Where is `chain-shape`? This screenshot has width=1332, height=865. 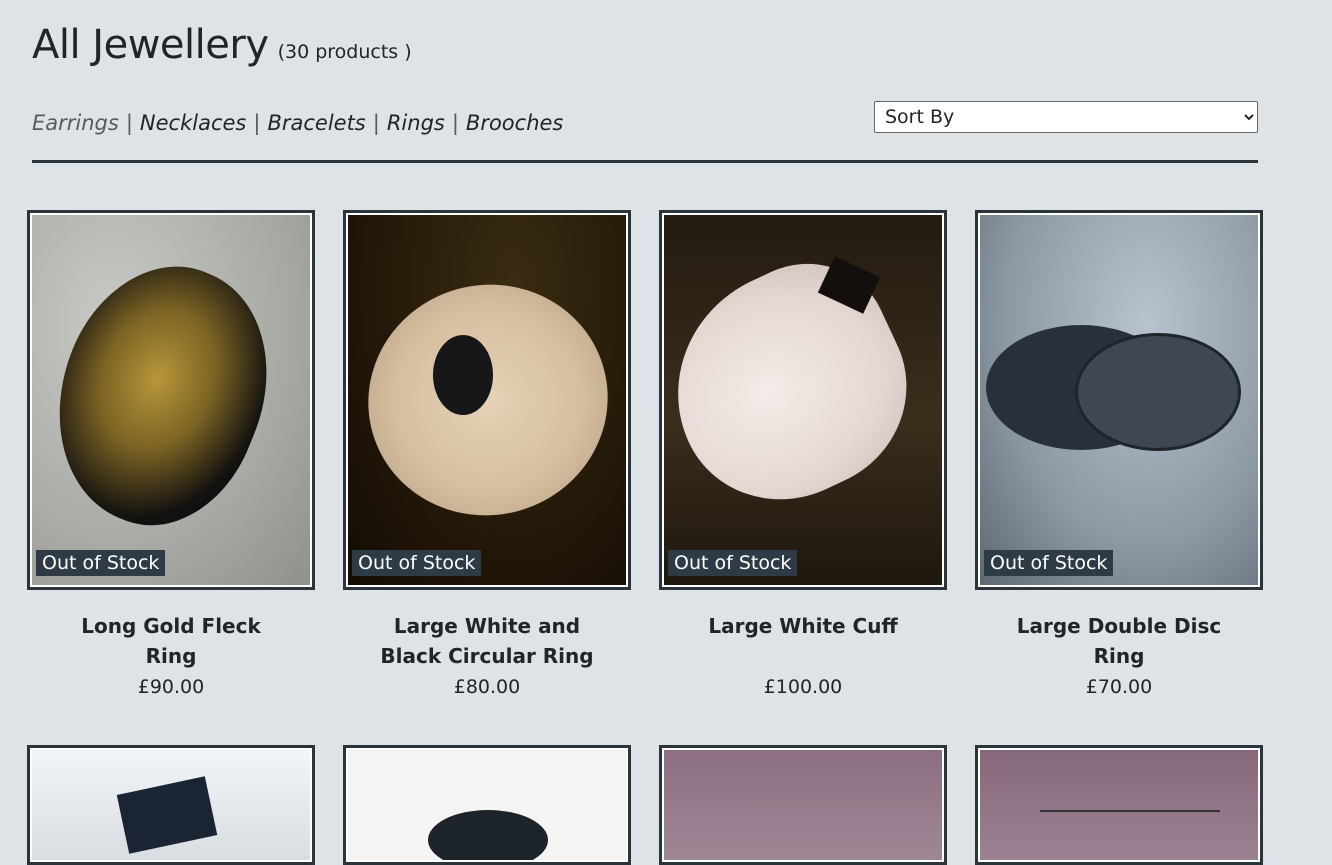
chain-shape is located at coordinates (1130, 811).